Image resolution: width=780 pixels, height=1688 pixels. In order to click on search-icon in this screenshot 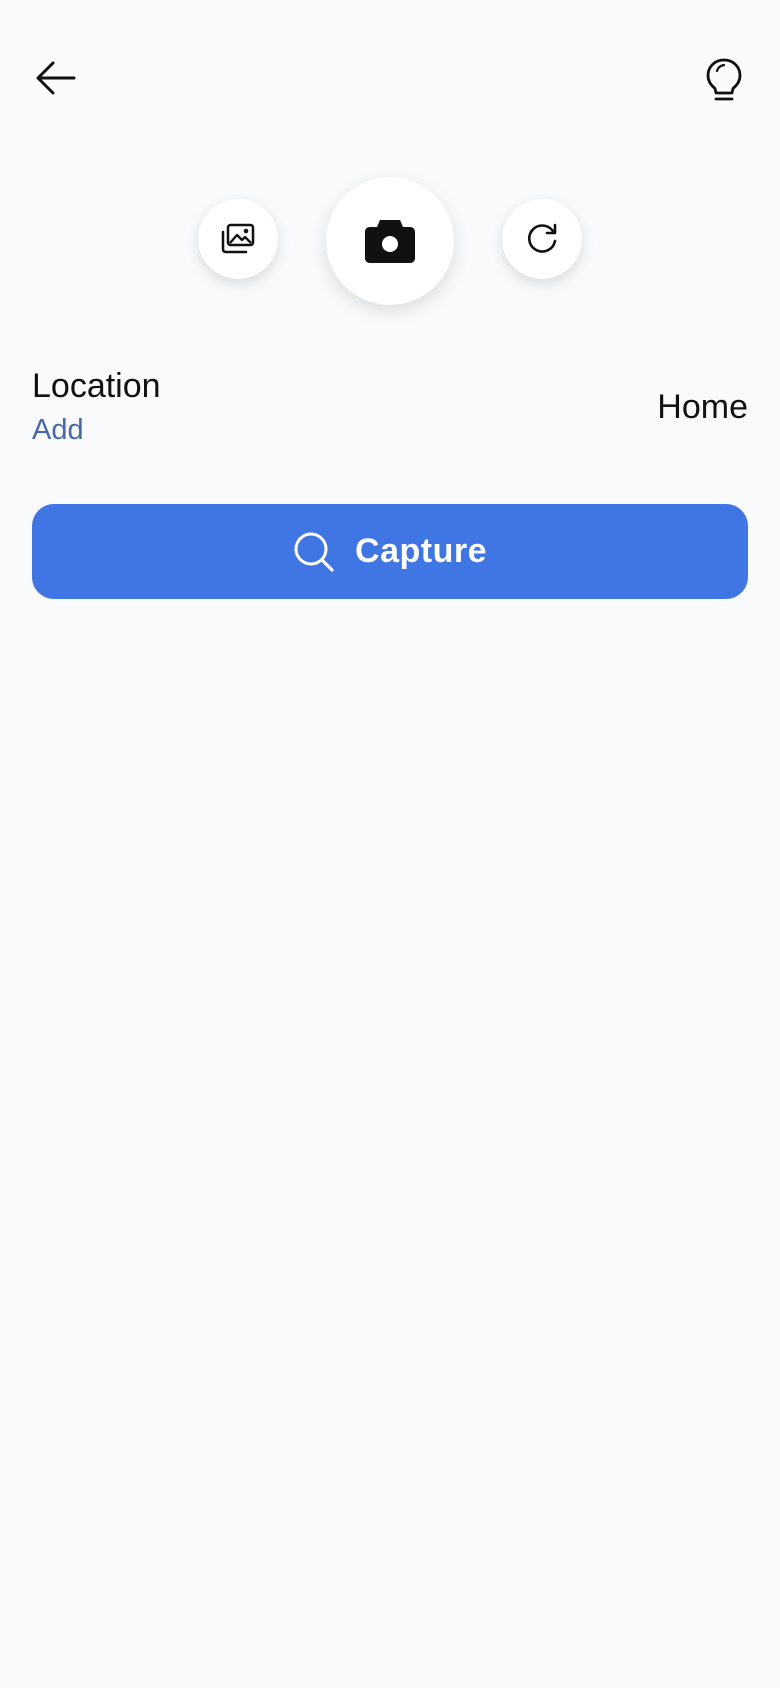, I will do `click(314, 552)`.